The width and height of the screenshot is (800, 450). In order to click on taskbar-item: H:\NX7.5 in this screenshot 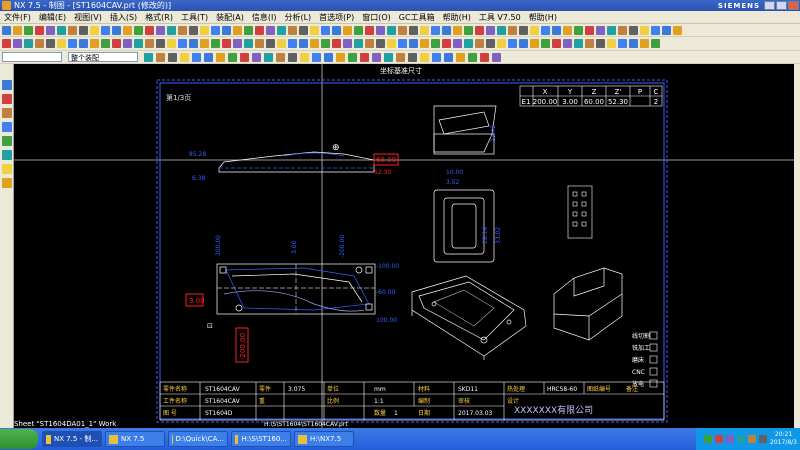, I will do `click(324, 439)`.